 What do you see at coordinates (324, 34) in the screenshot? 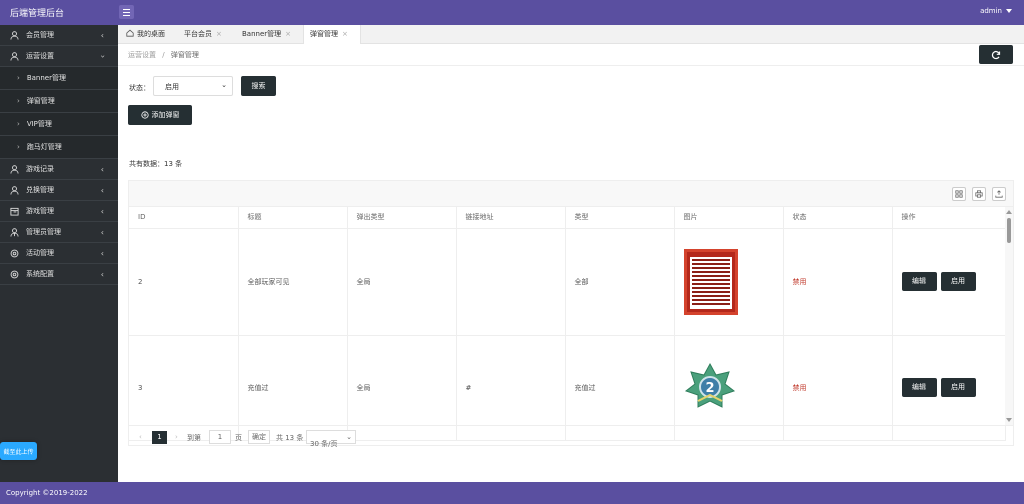
I see `tab-label: 弹窗管理` at bounding box center [324, 34].